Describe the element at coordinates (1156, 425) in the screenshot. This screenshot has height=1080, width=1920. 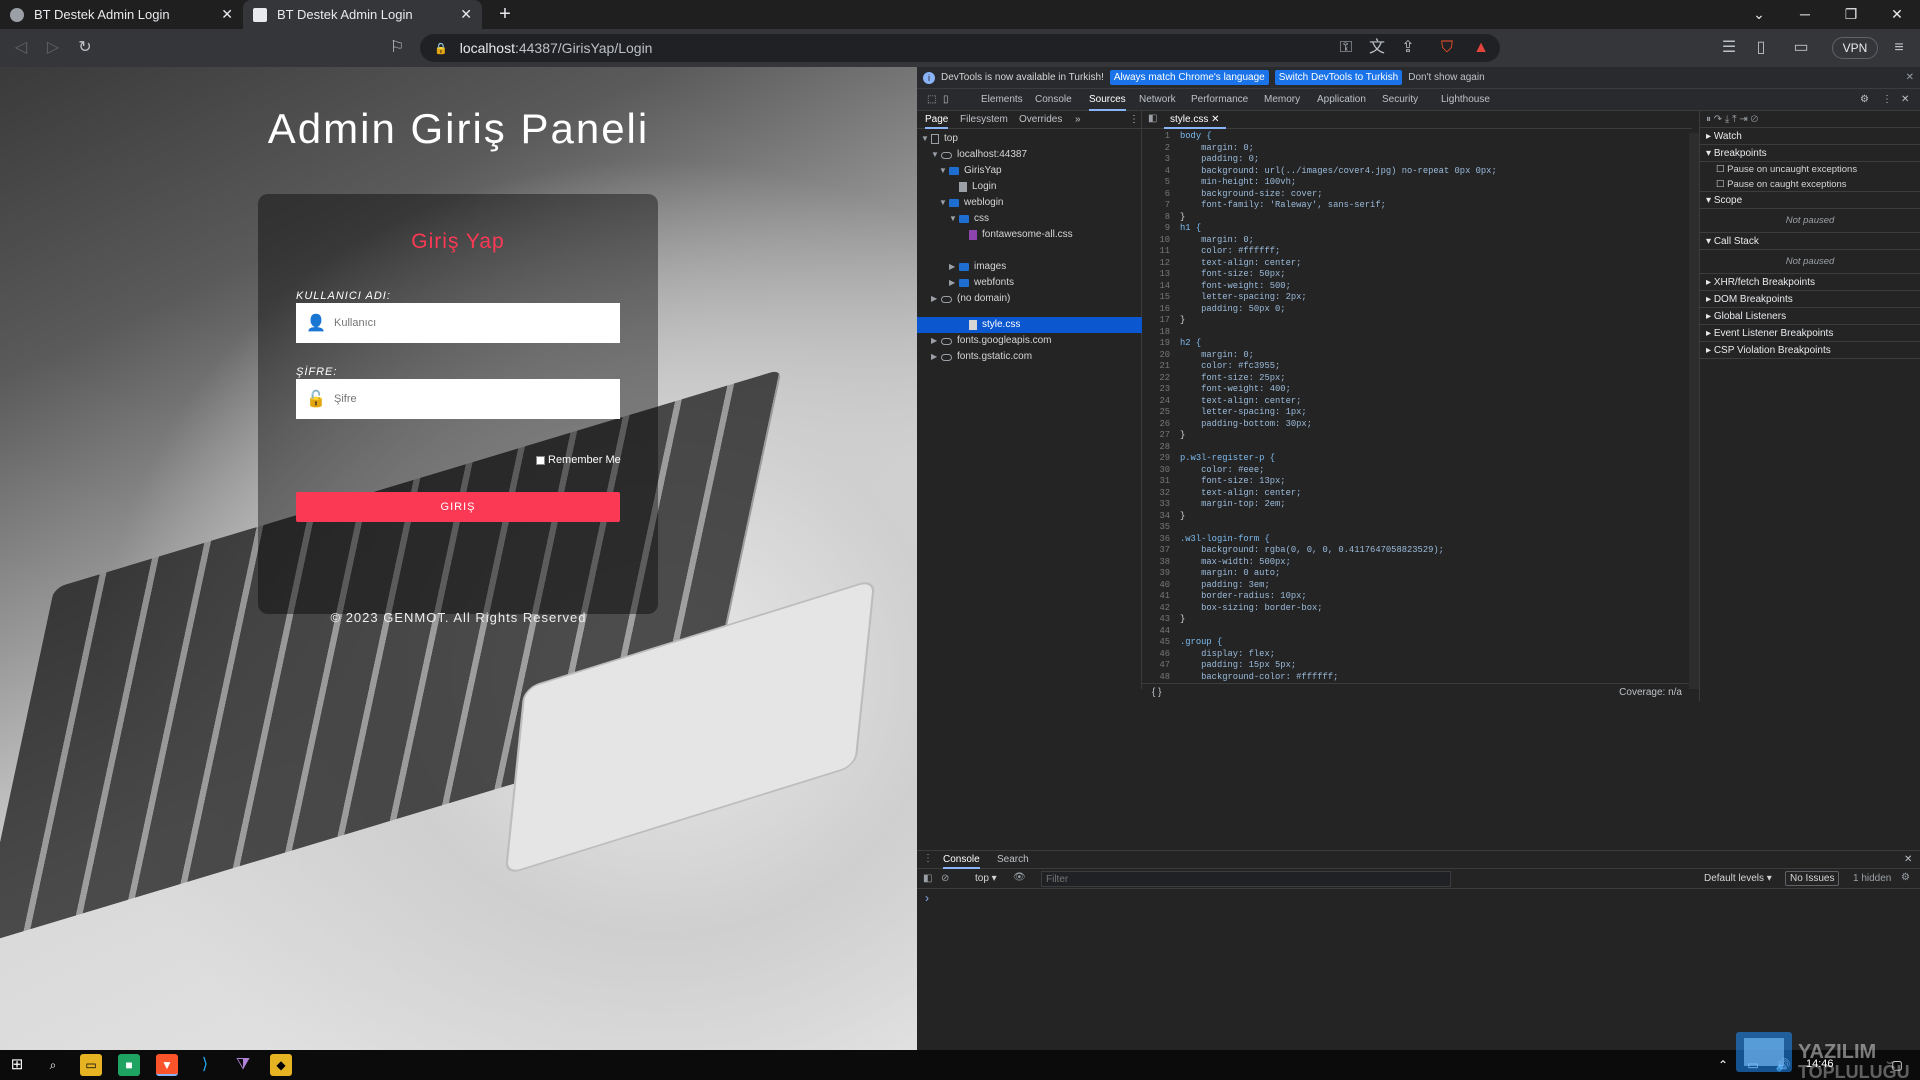
I see `line-number: 26` at that location.